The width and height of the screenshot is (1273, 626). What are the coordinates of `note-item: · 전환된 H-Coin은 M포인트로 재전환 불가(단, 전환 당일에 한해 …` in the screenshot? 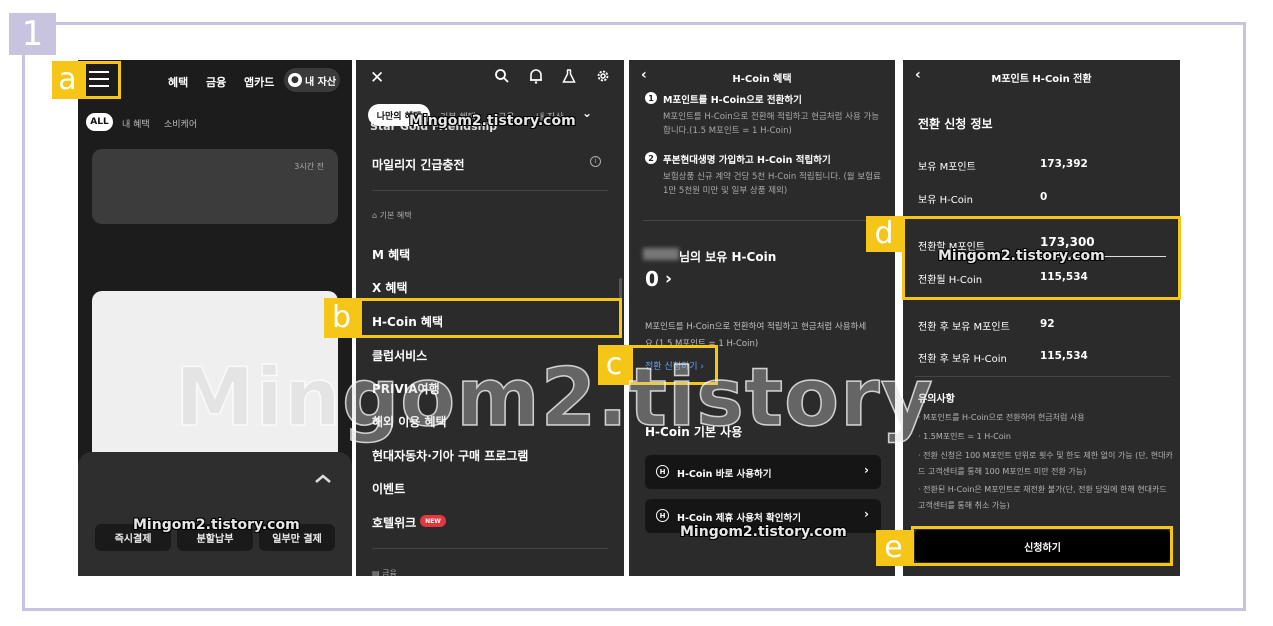 It's located at (1042, 497).